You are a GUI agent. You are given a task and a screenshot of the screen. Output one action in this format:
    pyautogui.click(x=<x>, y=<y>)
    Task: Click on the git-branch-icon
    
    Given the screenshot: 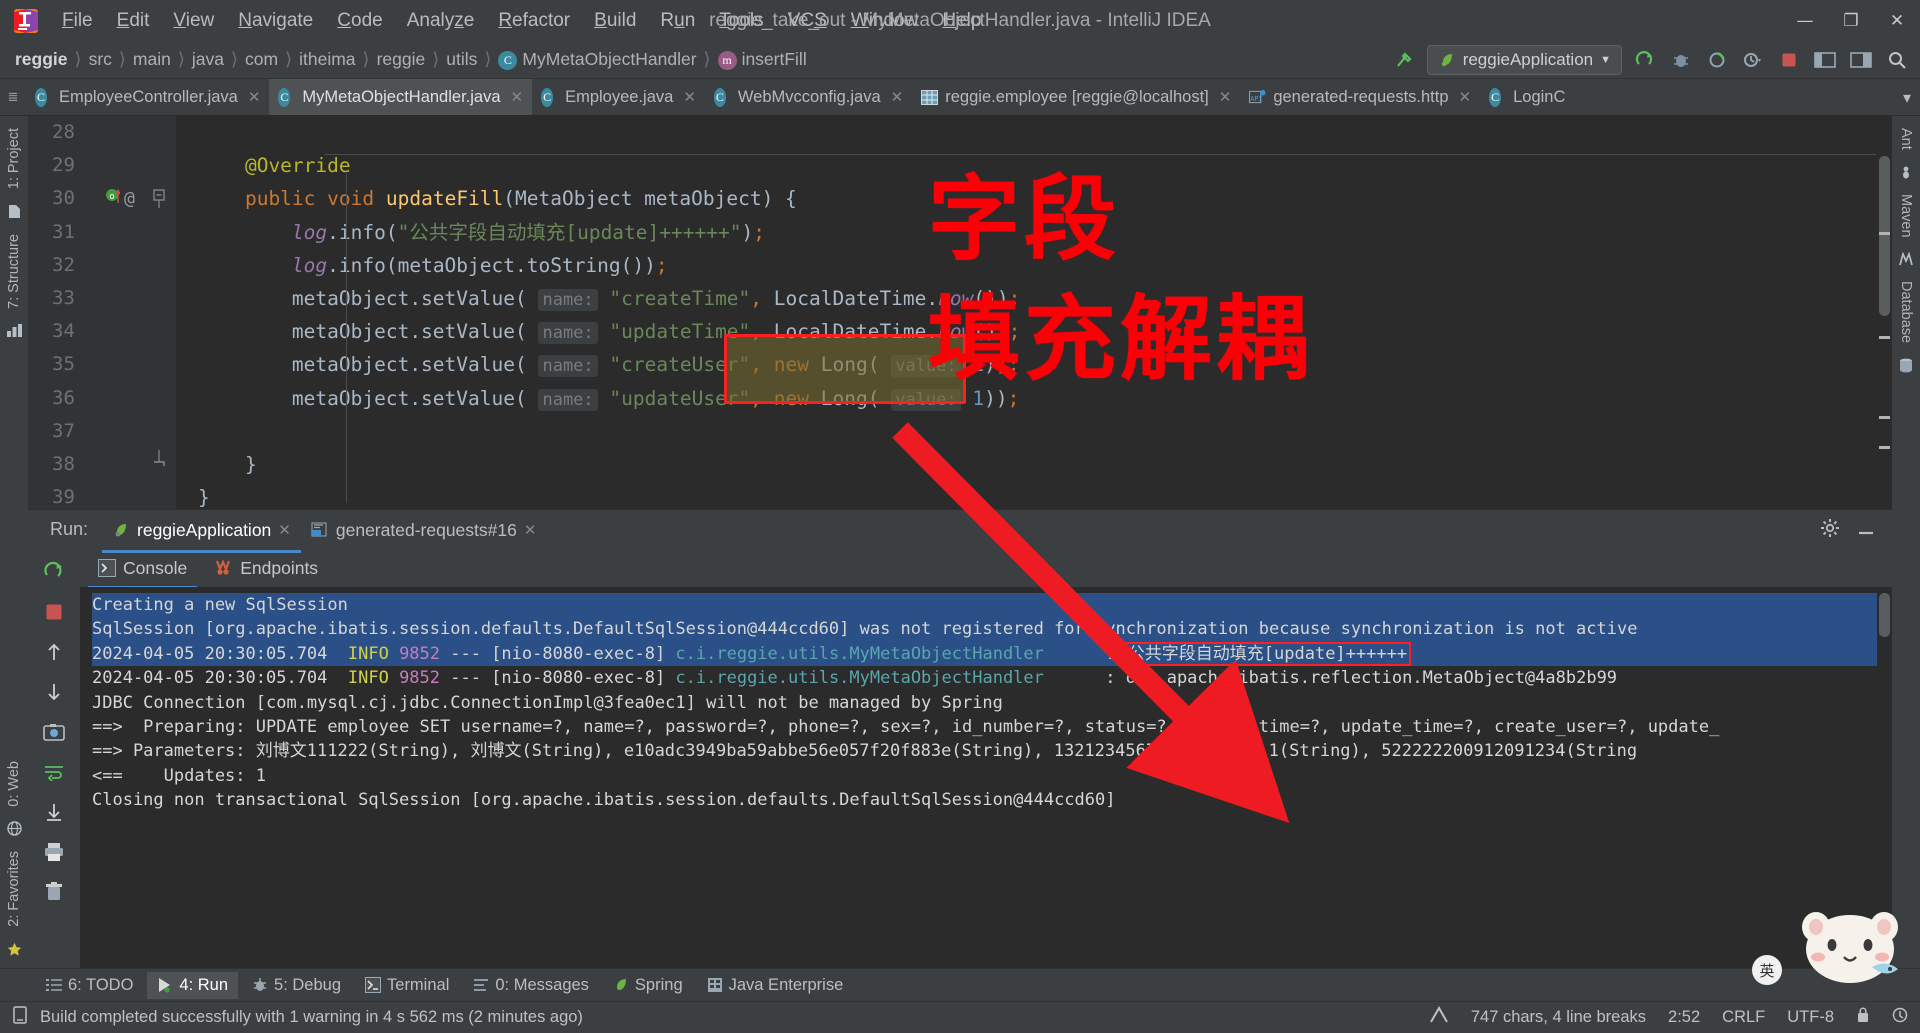 What is the action you would take?
    pyautogui.click(x=1439, y=1017)
    